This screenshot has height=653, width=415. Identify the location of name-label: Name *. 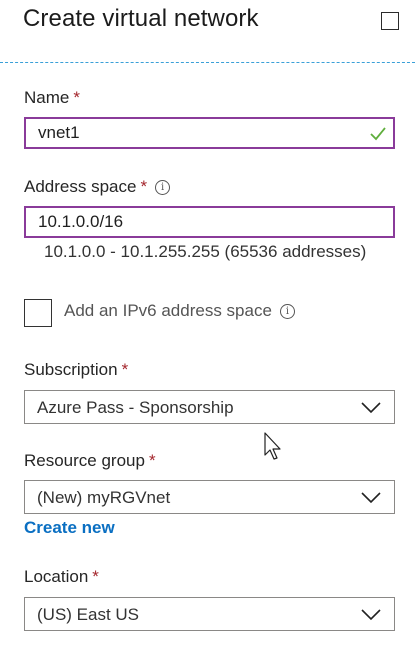
(52, 98).